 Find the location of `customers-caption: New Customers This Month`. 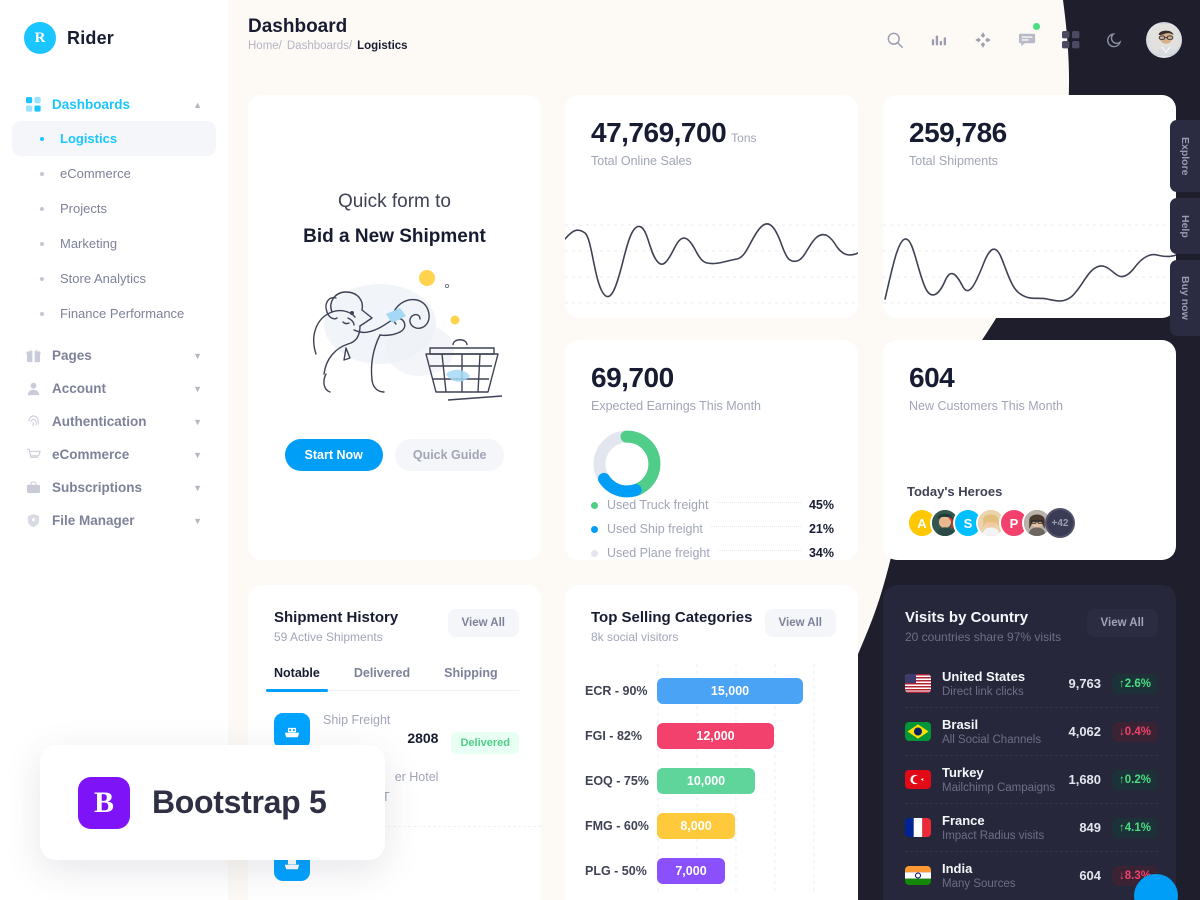

customers-caption: New Customers This Month is located at coordinates (986, 406).